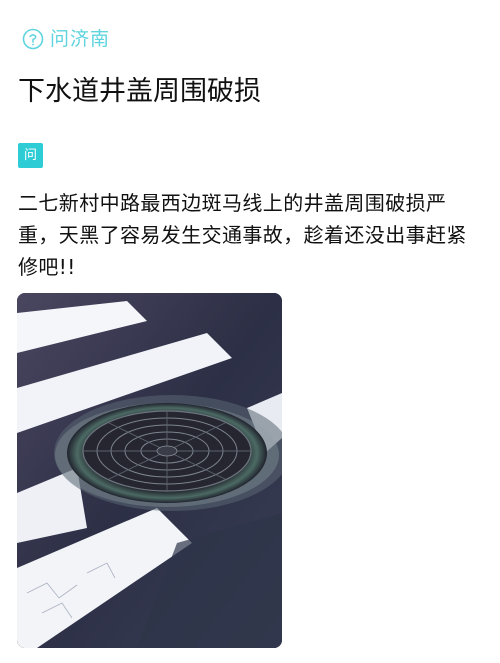  What do you see at coordinates (33, 39) in the screenshot?
I see `wen-jinan-logo-icon` at bounding box center [33, 39].